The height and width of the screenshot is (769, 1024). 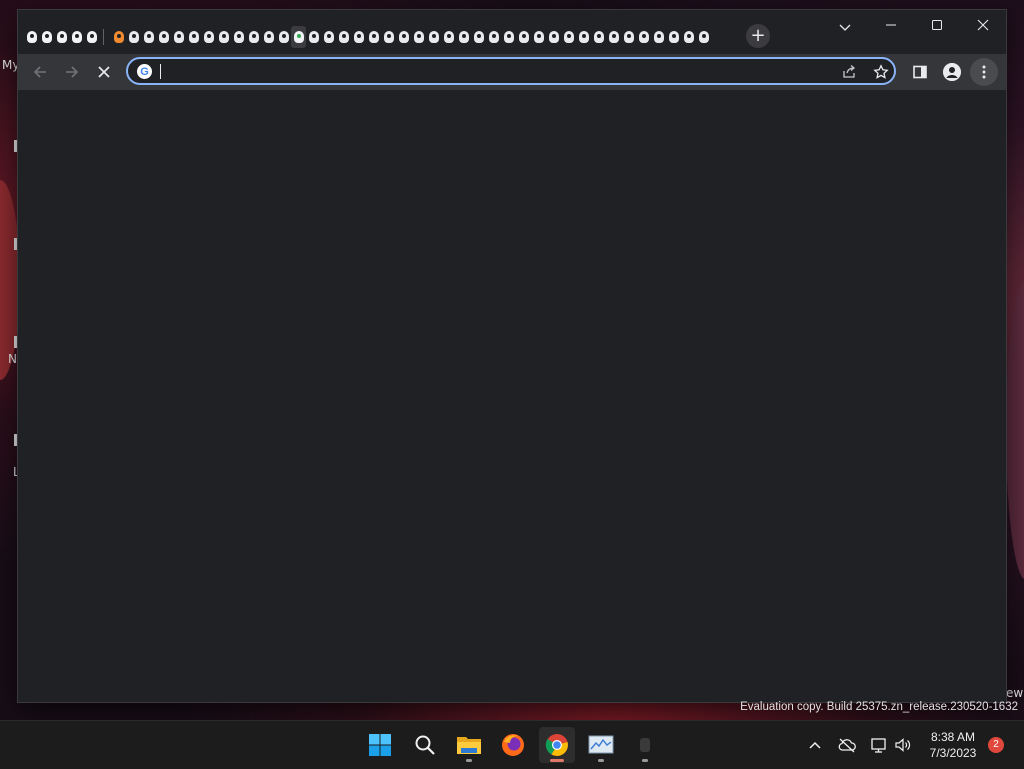 What do you see at coordinates (557, 760) in the screenshot?
I see `running-indicator` at bounding box center [557, 760].